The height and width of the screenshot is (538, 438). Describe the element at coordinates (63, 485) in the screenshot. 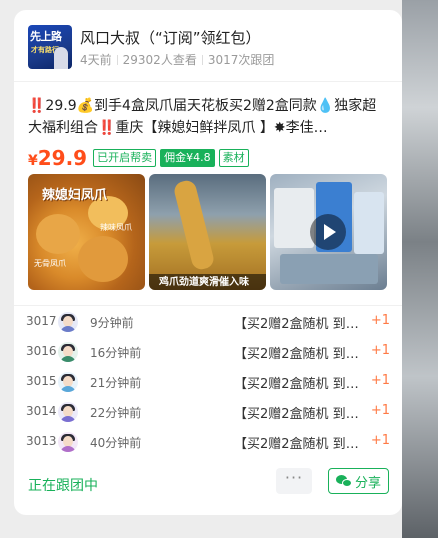

I see `following-status: 正在跟团中` at that location.